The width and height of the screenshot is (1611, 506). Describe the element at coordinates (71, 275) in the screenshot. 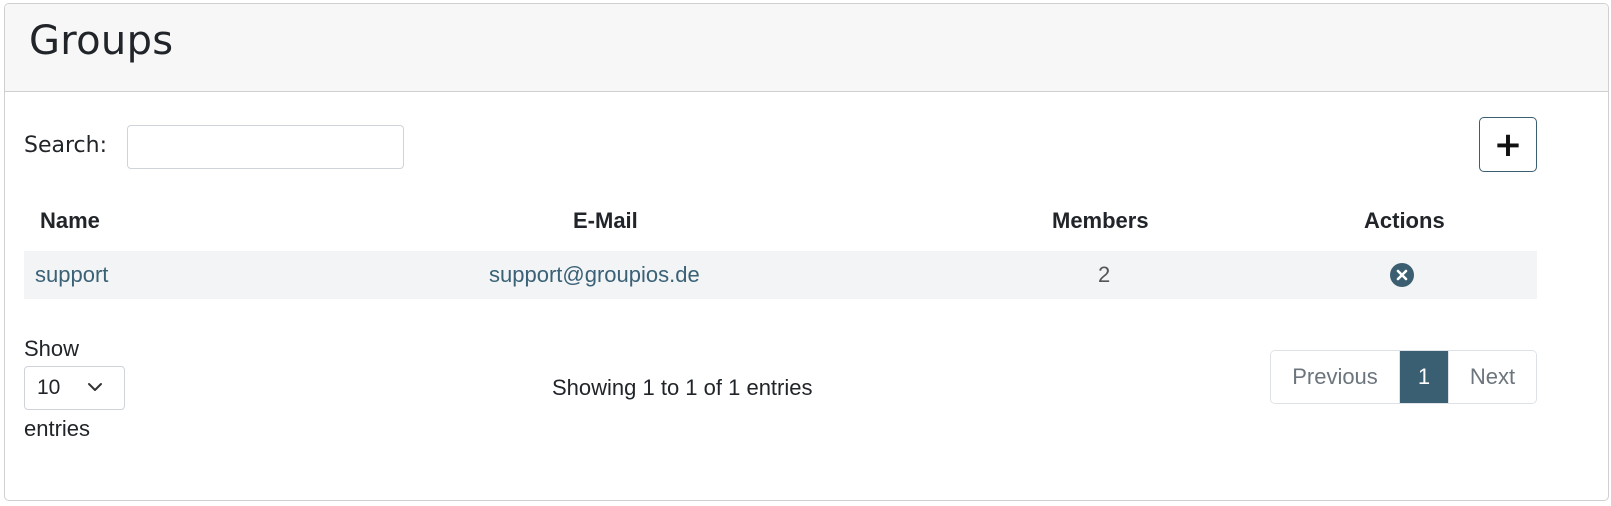

I see `group-name-link: support` at that location.